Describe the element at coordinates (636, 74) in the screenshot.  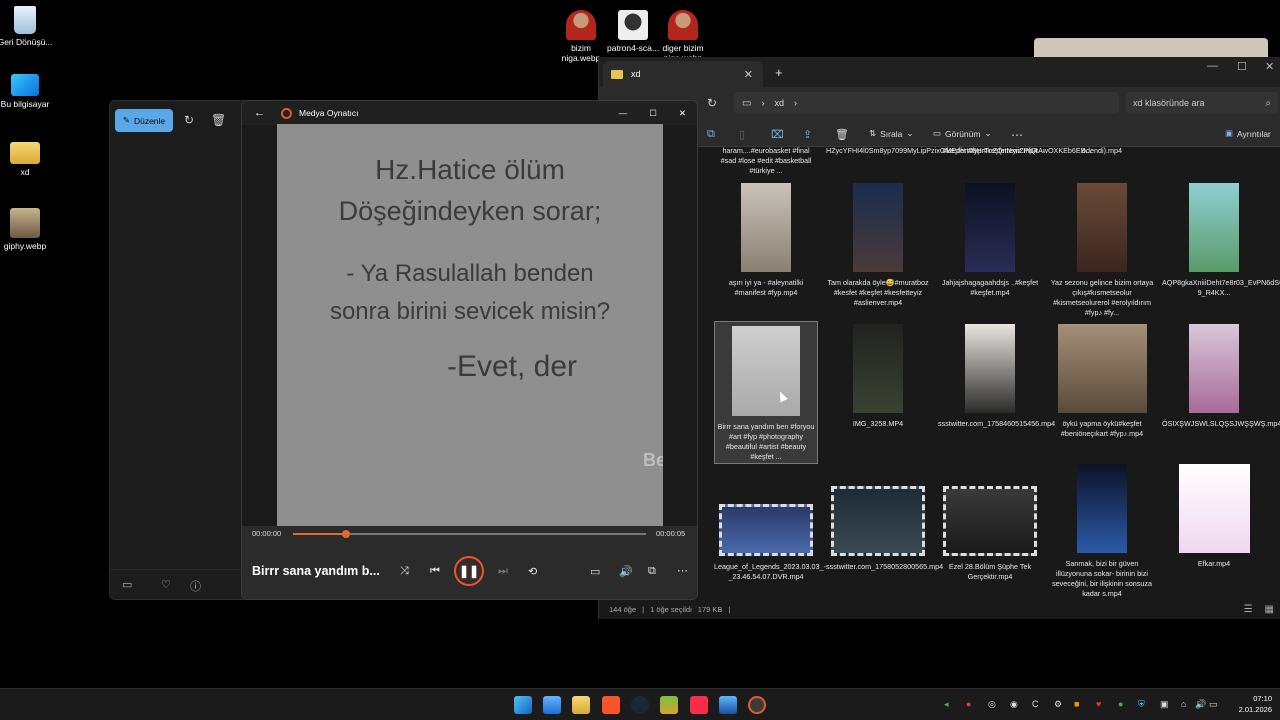
I see `tab-label: xd` at that location.